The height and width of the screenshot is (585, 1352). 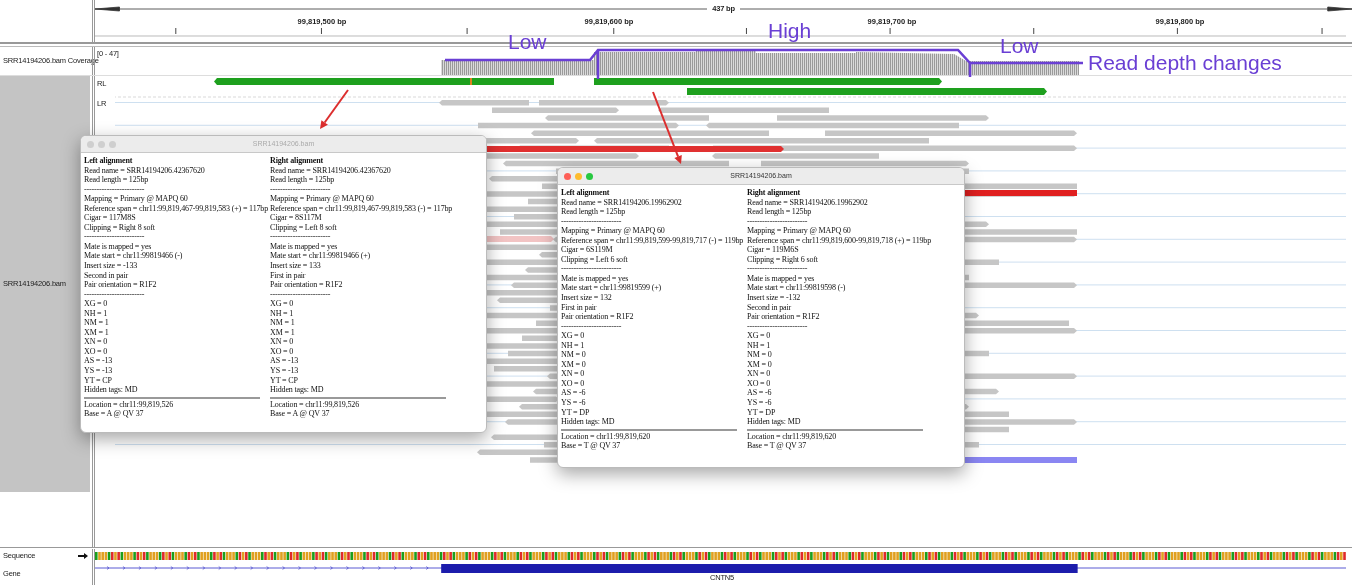 I want to click on annotation-label: High, so click(x=790, y=30).